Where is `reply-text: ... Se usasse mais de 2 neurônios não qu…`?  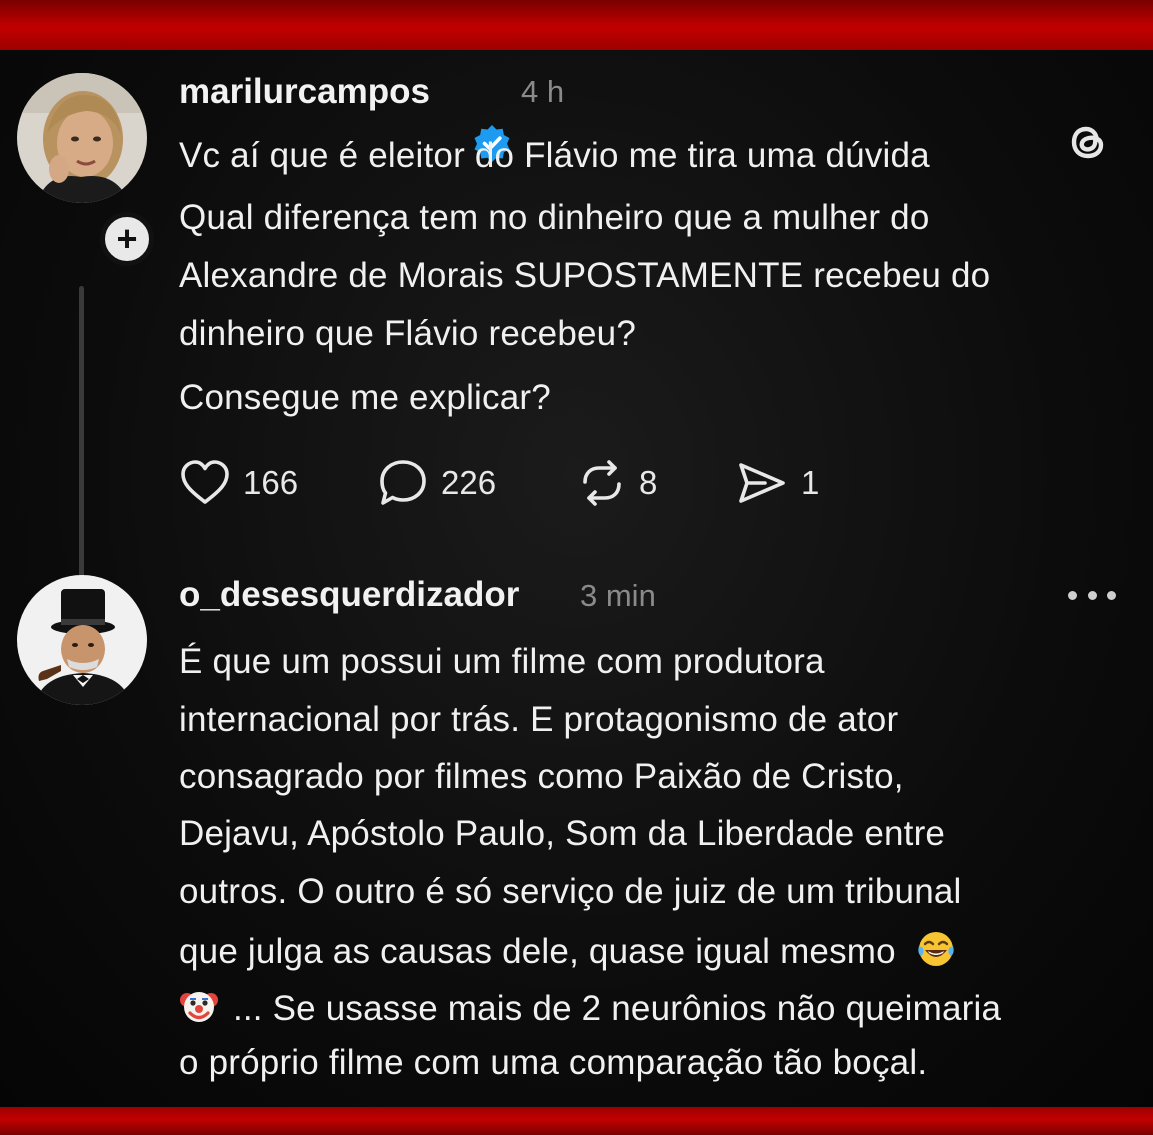
reply-text: ... Se usasse mais de 2 neurônios não qu… is located at coordinates (617, 1008).